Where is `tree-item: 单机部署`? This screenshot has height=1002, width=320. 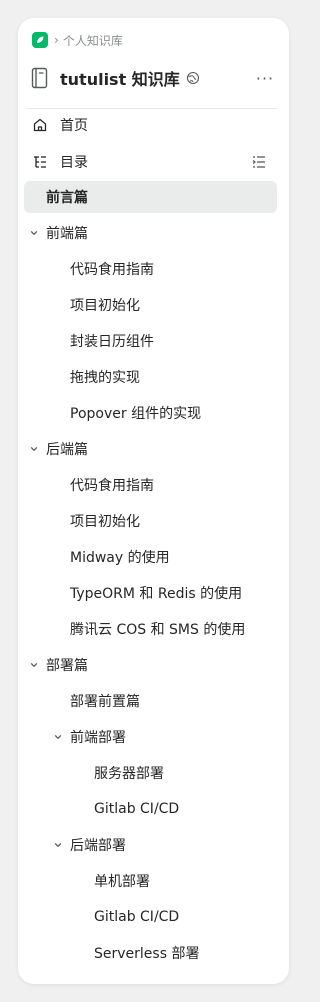 tree-item: 单机部署 is located at coordinates (150, 881).